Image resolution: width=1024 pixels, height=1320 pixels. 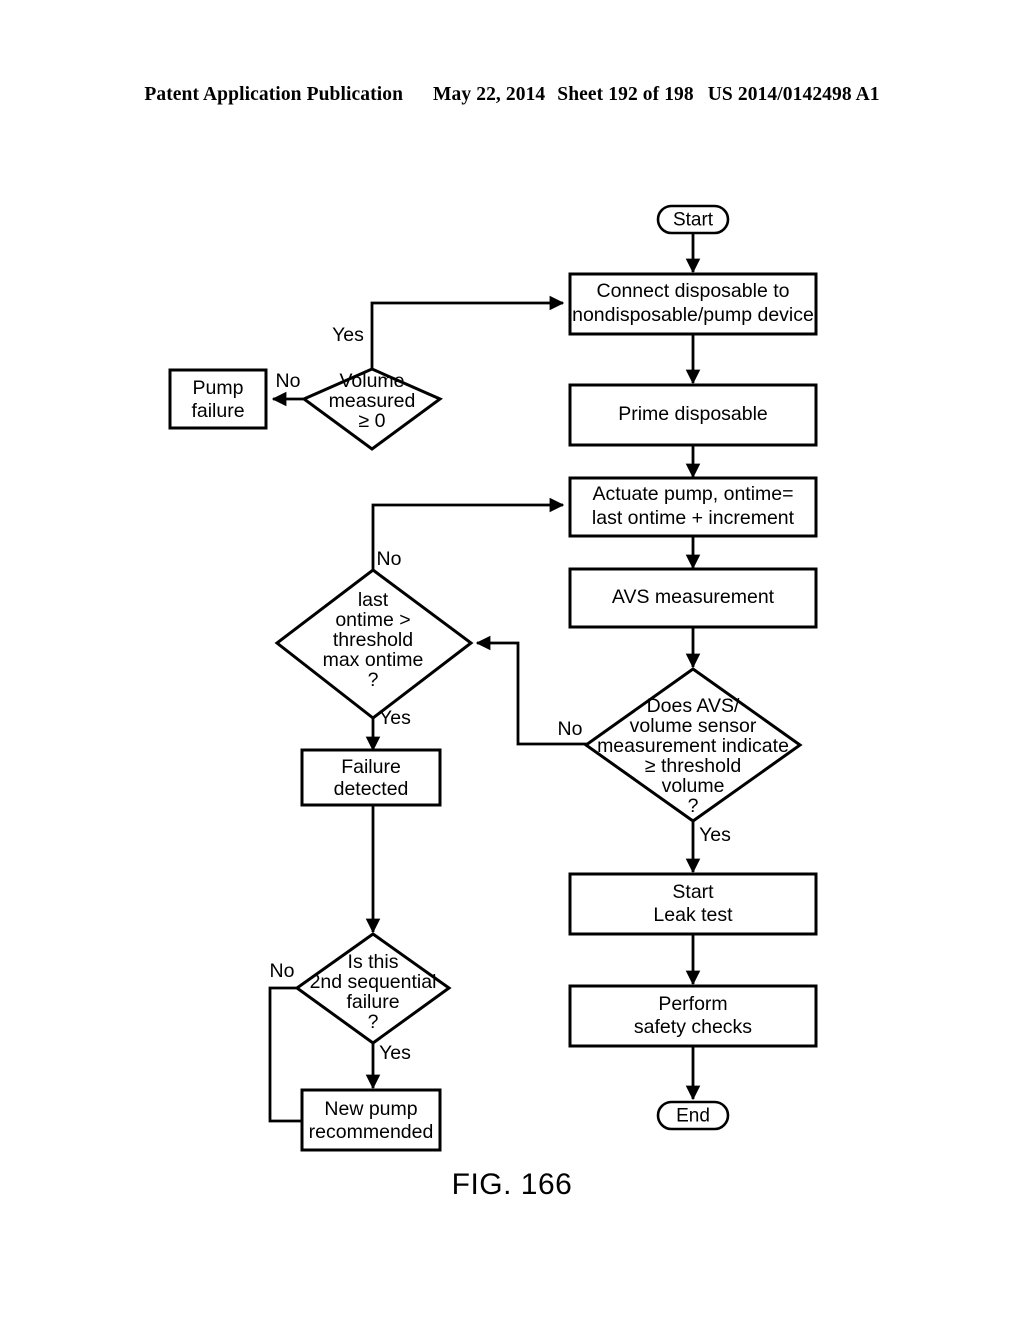 What do you see at coordinates (373, 962) in the screenshot?
I see `node-second-failure-line1: Is this` at bounding box center [373, 962].